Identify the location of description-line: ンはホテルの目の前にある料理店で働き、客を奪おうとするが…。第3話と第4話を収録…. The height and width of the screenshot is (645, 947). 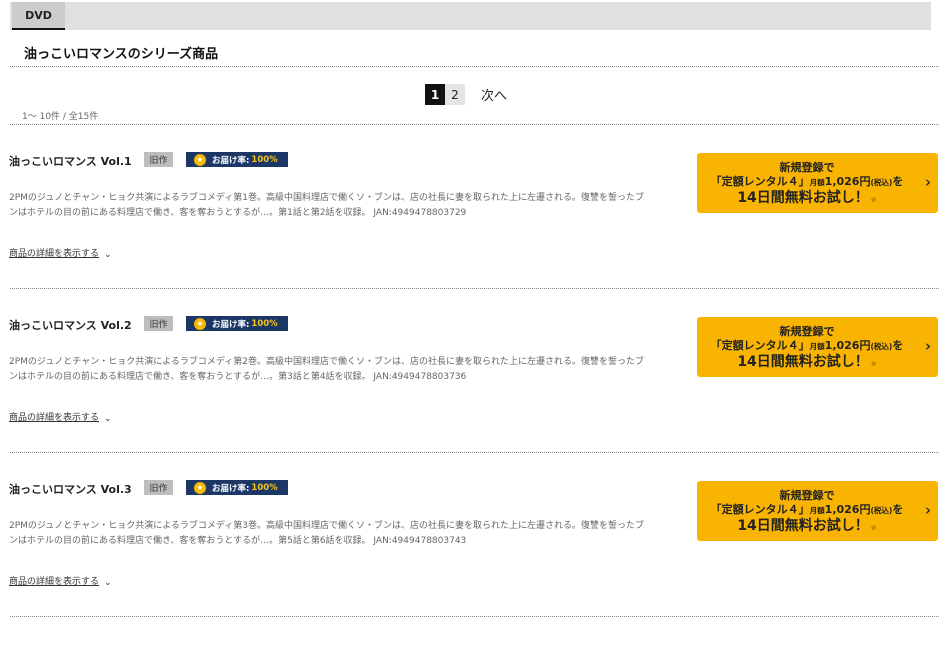
(238, 377).